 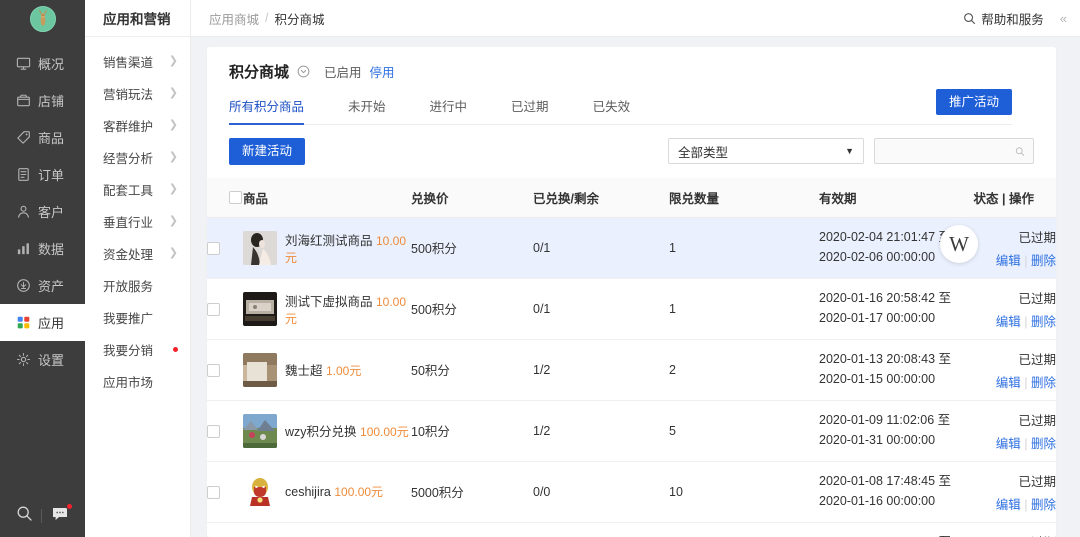 What do you see at coordinates (128, 222) in the screenshot?
I see `subnav-item-label: 垂直行业` at bounding box center [128, 222].